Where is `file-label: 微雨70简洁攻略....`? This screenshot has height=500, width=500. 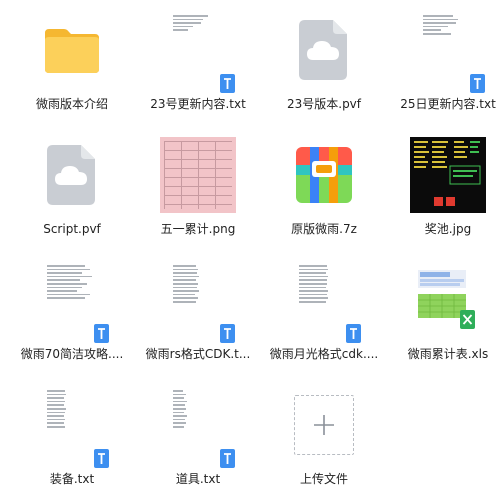
file-label: 微雨70简洁攻略.... is located at coordinates (72, 354).